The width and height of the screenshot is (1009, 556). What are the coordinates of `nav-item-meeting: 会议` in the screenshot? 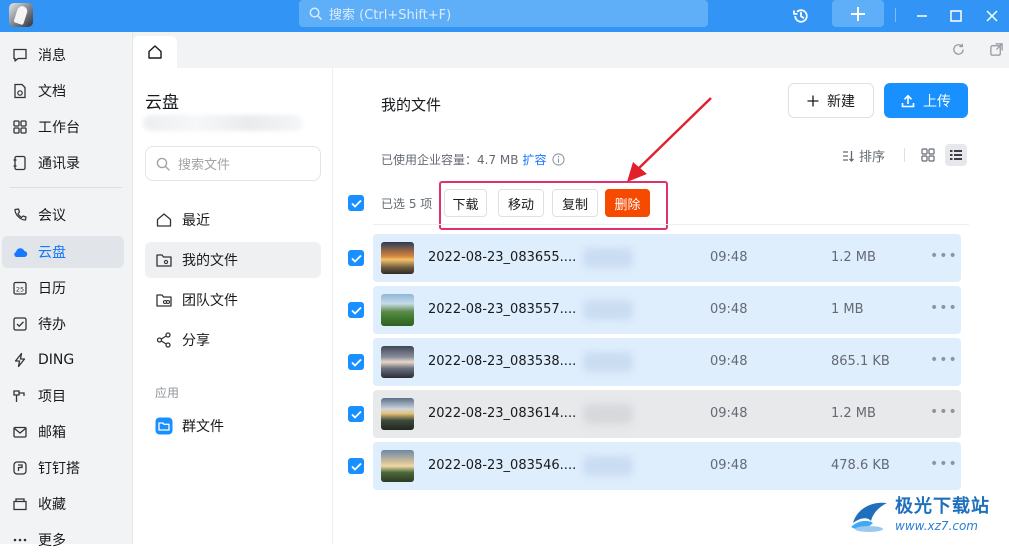 It's located at (63, 215).